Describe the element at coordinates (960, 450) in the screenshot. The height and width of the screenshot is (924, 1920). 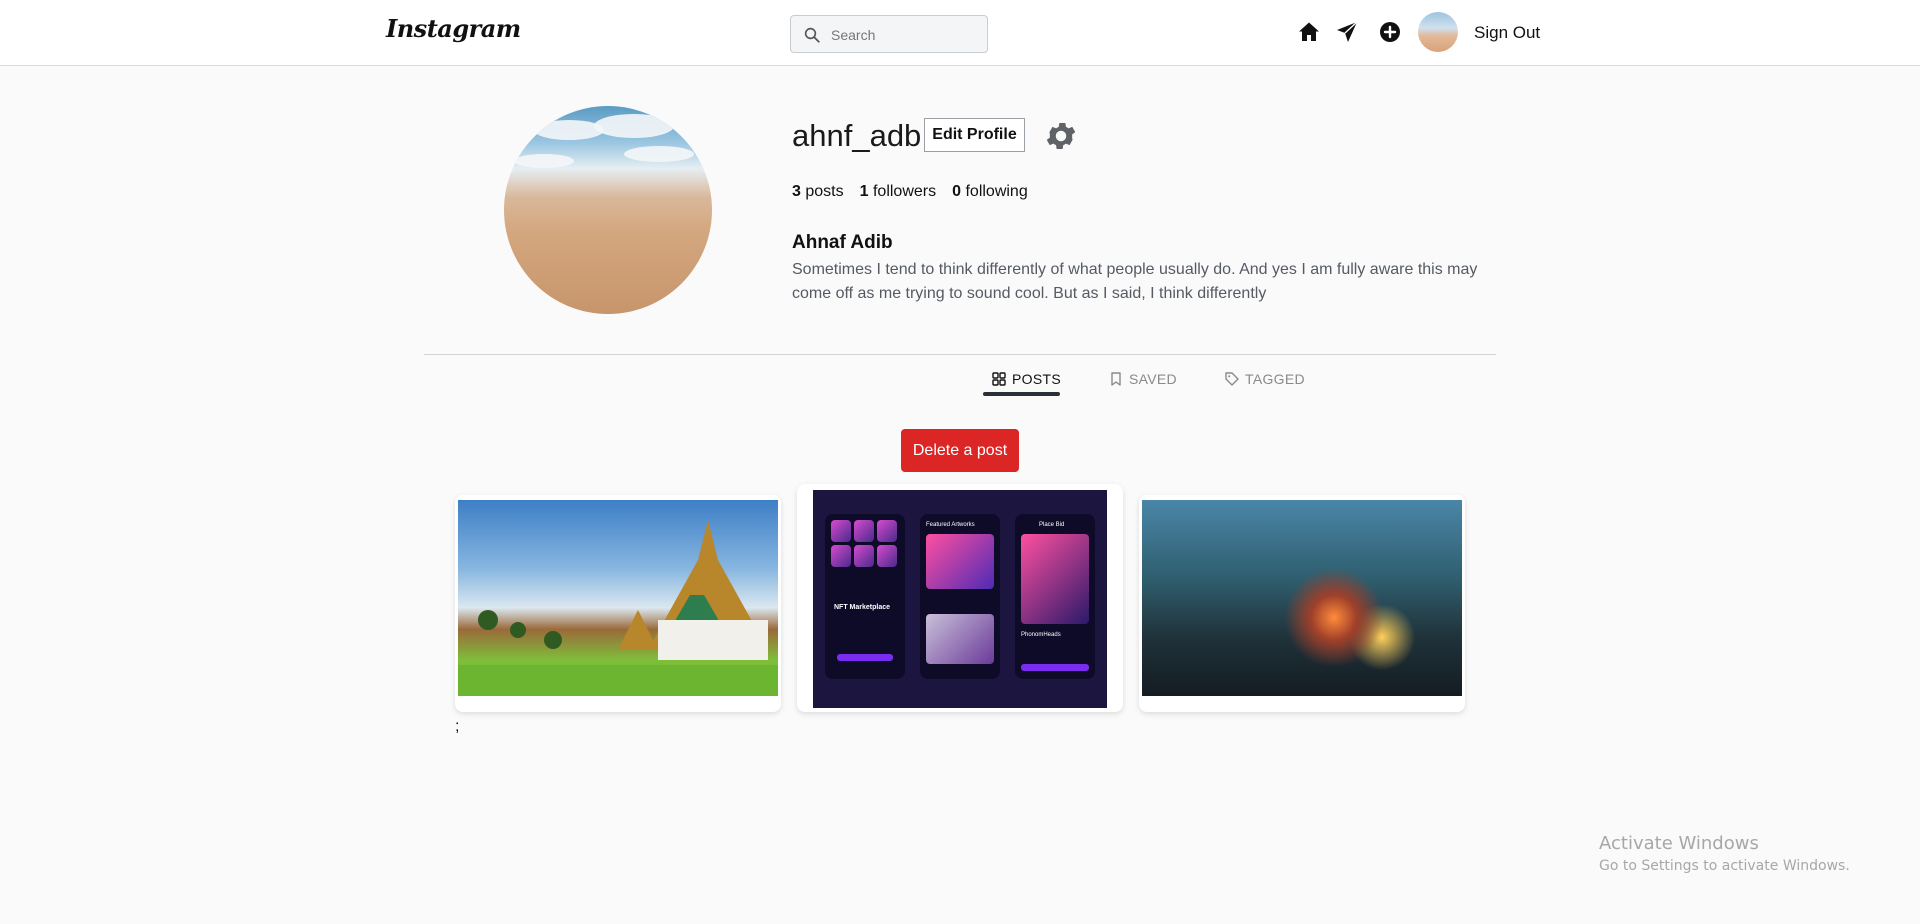
I see `delete-post-button: Delete a post` at that location.